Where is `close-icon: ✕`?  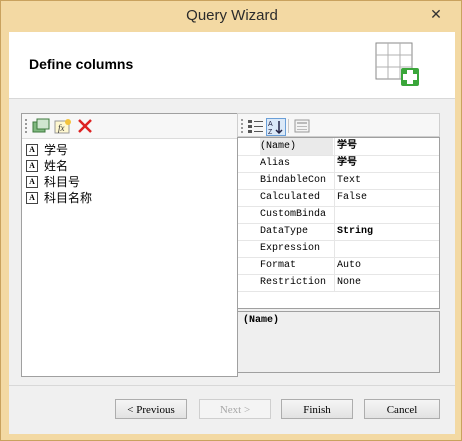 close-icon: ✕ is located at coordinates (436, 14).